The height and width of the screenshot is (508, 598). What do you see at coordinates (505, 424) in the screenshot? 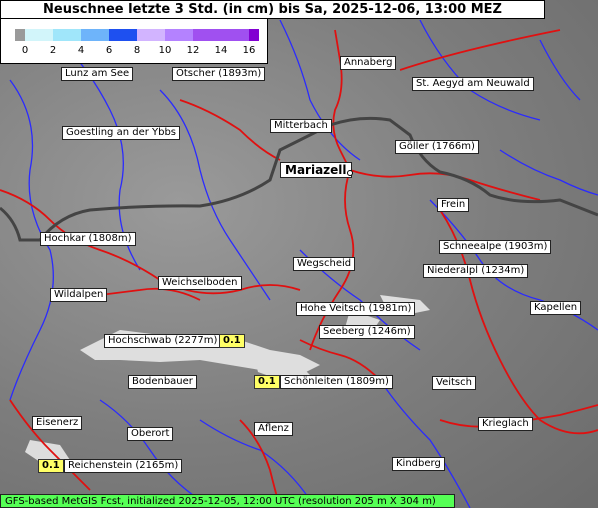
I see `place-label: Krieglach` at bounding box center [505, 424].